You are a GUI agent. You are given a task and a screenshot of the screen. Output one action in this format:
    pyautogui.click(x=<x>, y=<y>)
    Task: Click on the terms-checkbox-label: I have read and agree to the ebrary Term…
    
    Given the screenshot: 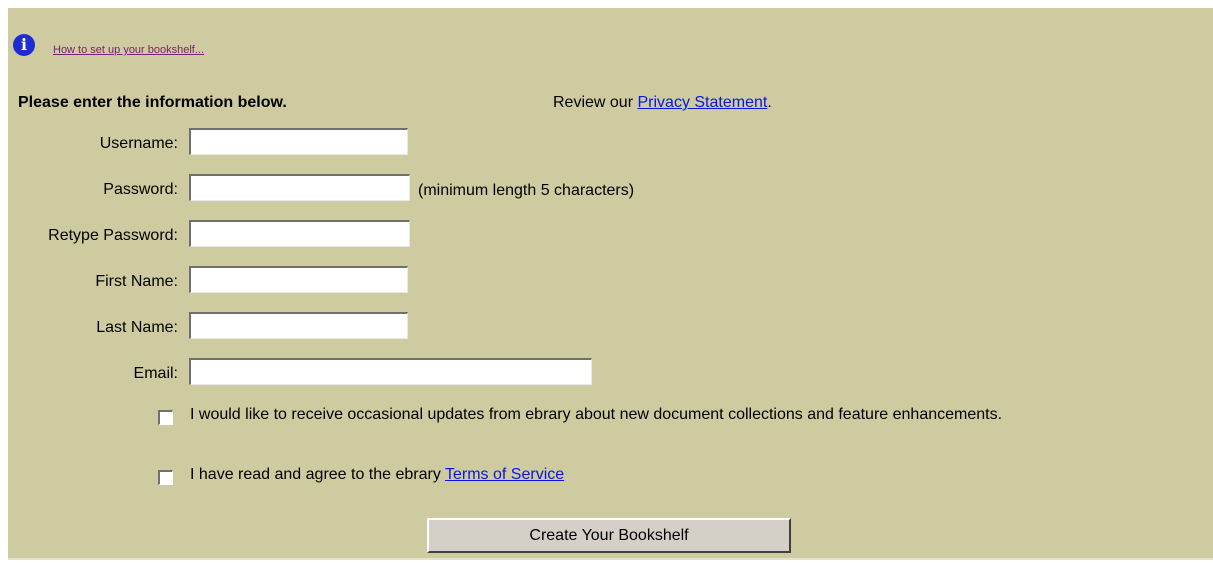 What is the action you would take?
    pyautogui.click(x=377, y=475)
    